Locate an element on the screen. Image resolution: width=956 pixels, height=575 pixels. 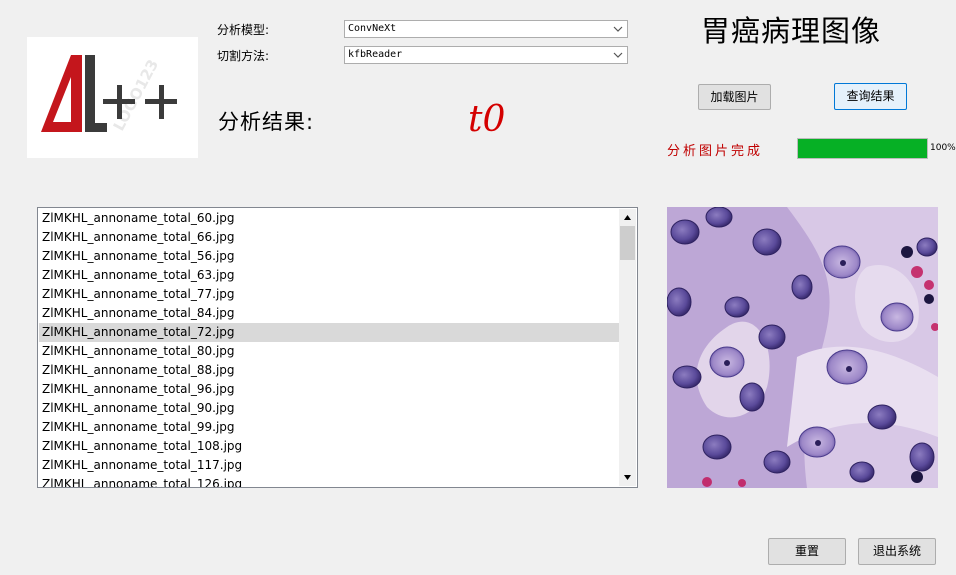
load-image-button: 加载图片 is located at coordinates (734, 97).